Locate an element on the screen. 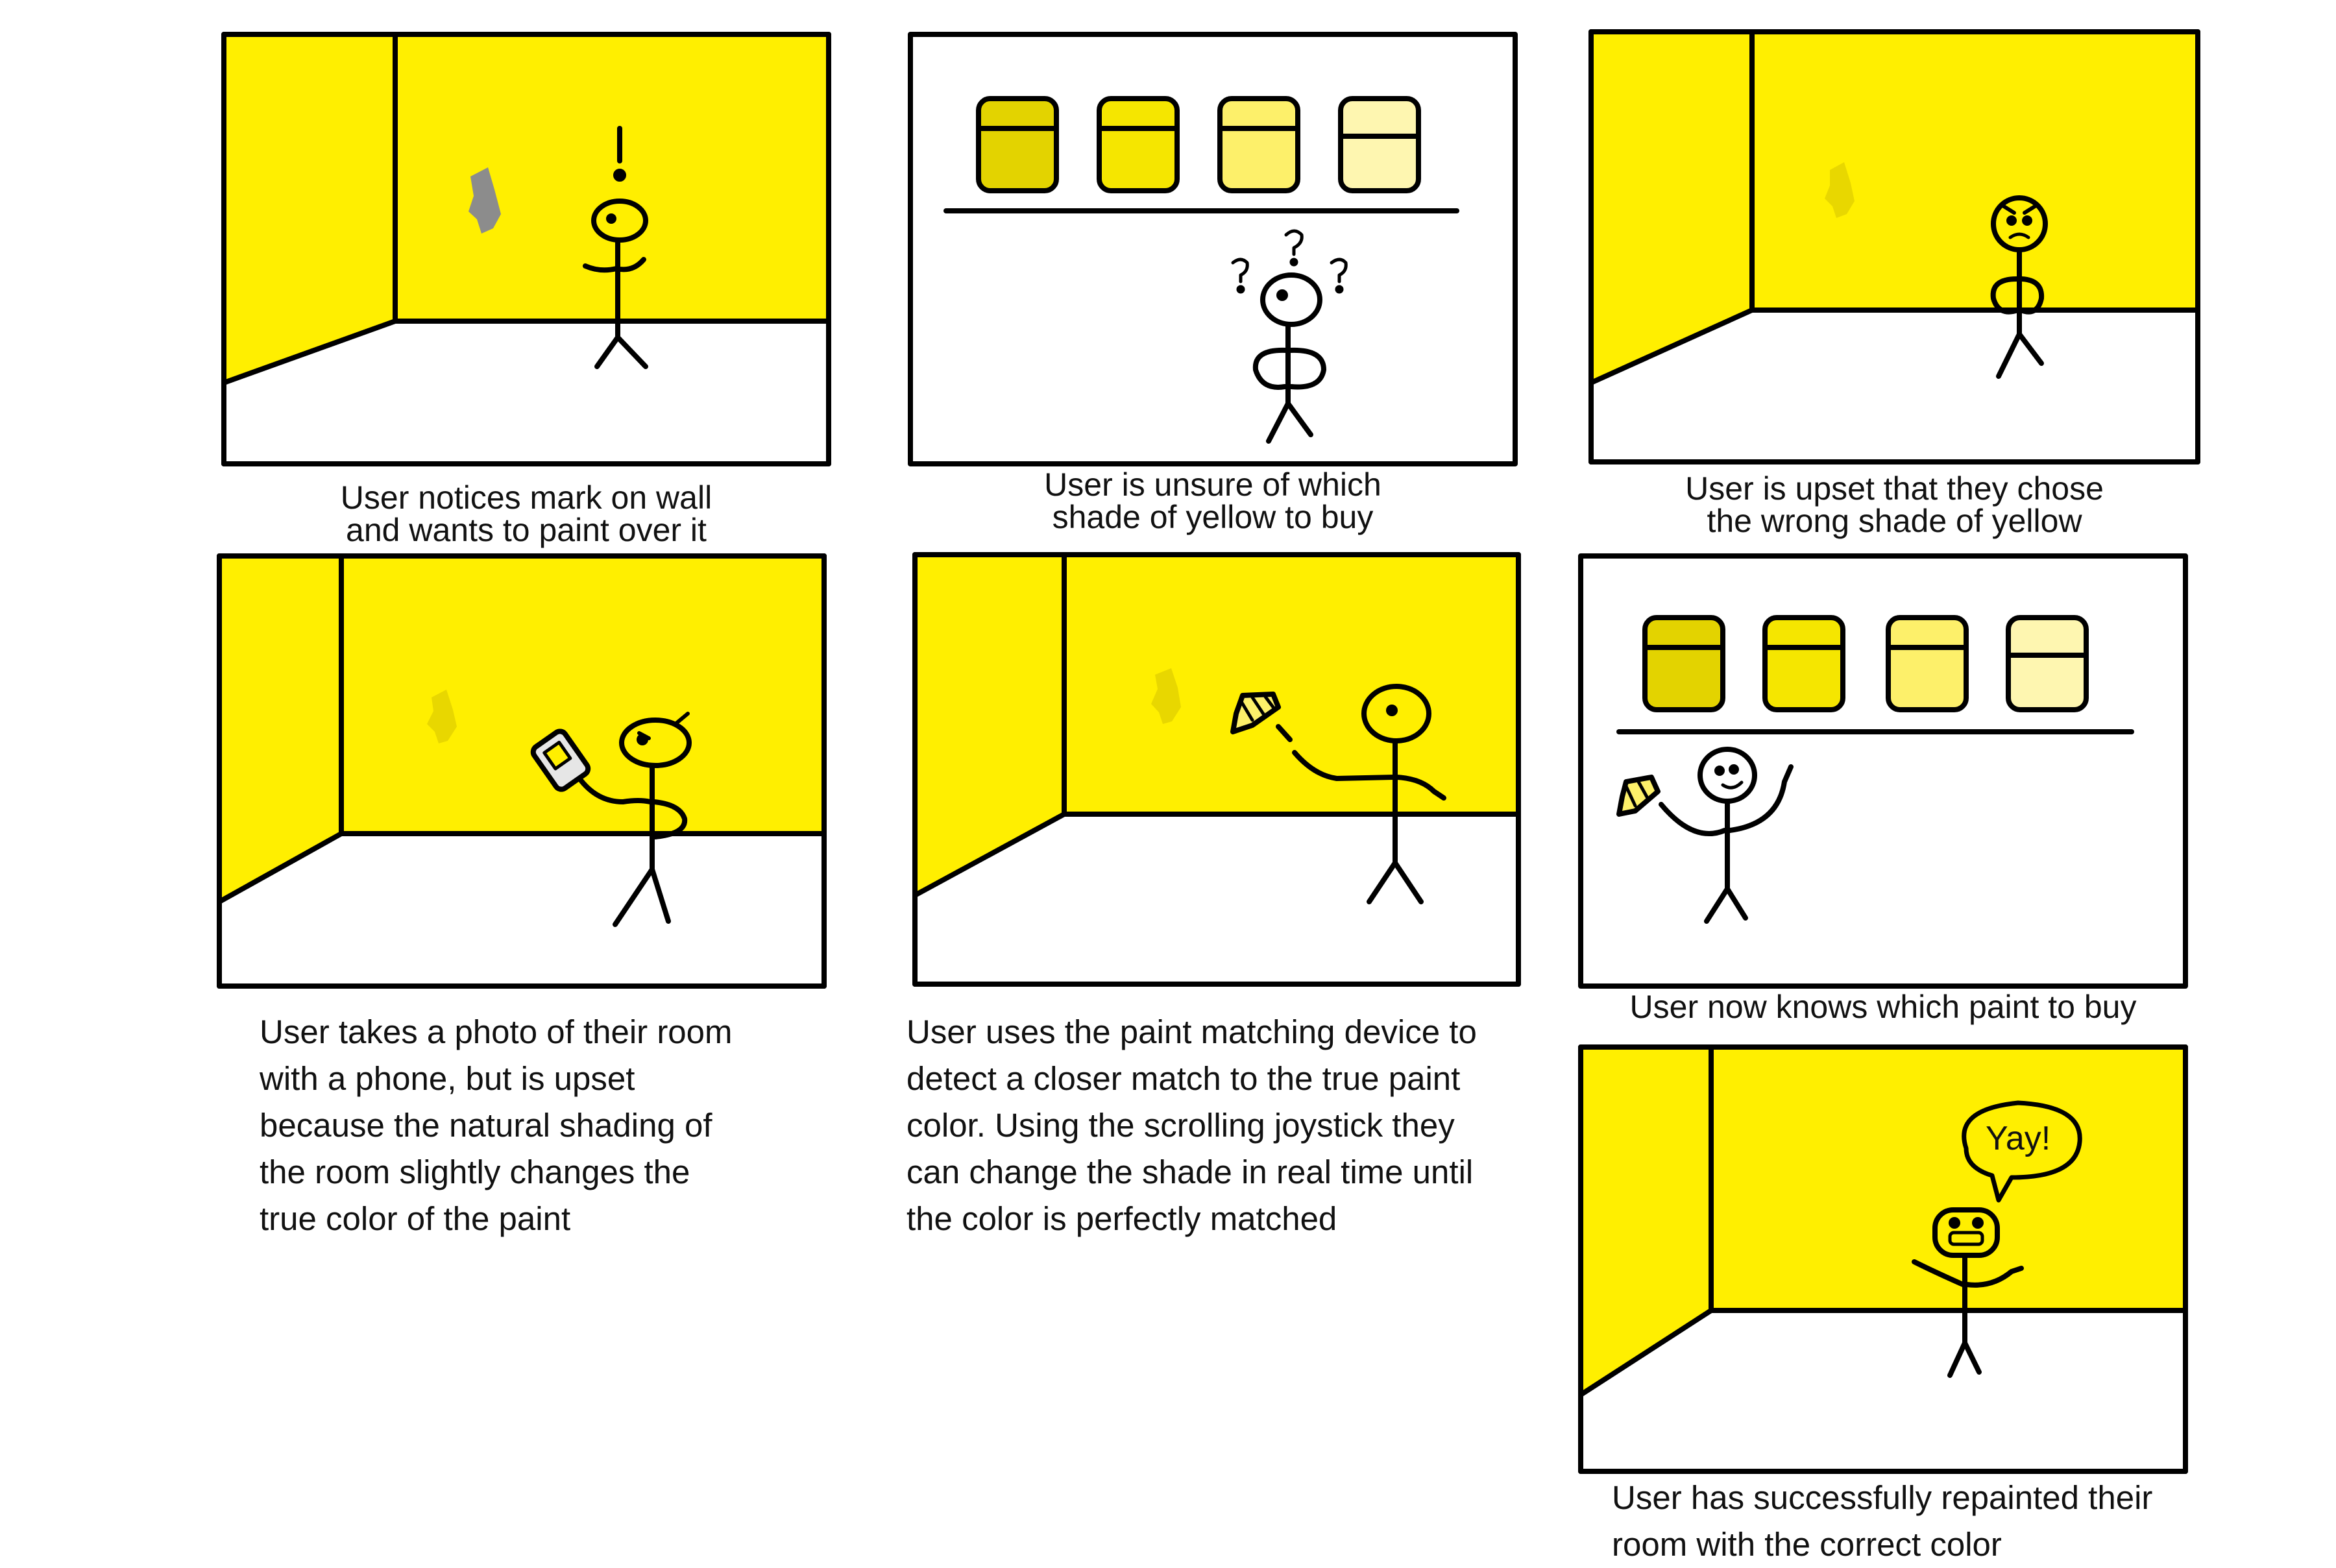  caption-line: can change the shade in real time until is located at coordinates (1190, 1171).